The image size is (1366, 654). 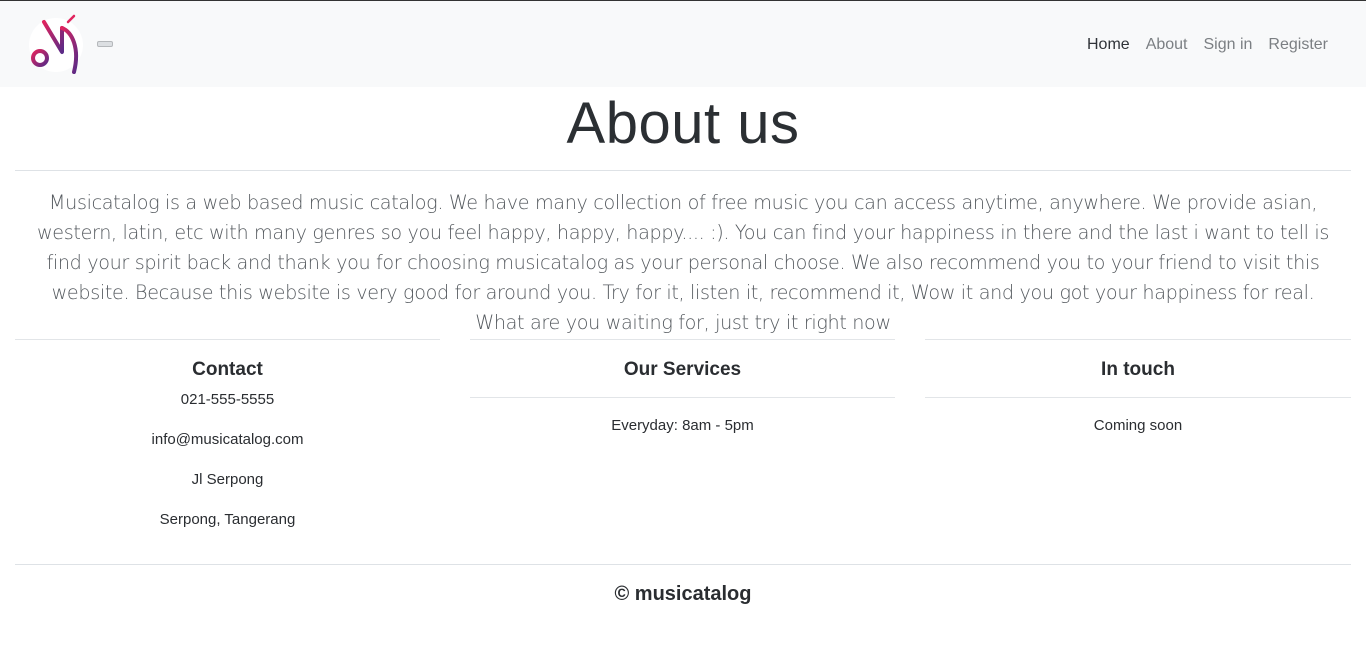 What do you see at coordinates (683, 170) in the screenshot?
I see `title-divider` at bounding box center [683, 170].